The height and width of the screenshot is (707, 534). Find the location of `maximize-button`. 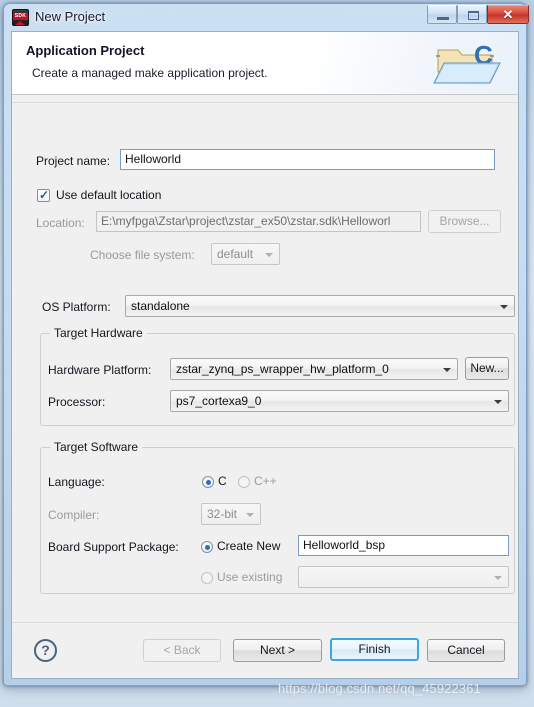

maximize-button is located at coordinates (472, 14).